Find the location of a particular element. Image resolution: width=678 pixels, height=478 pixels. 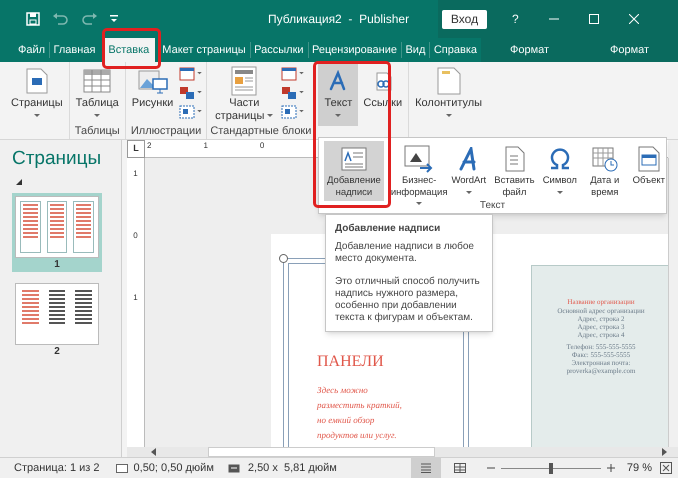

highlight-frame is located at coordinates (131, 48).